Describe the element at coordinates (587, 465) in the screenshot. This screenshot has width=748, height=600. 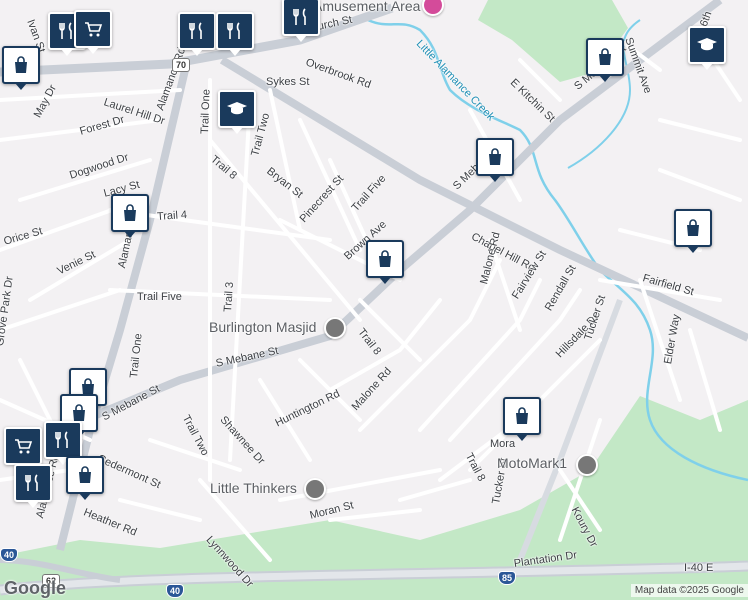
I see `car-dealer-pin-icon` at that location.